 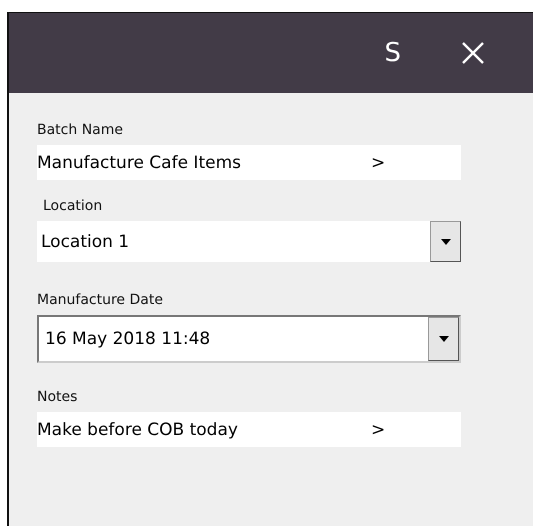 I want to click on close-icon, so click(x=473, y=53).